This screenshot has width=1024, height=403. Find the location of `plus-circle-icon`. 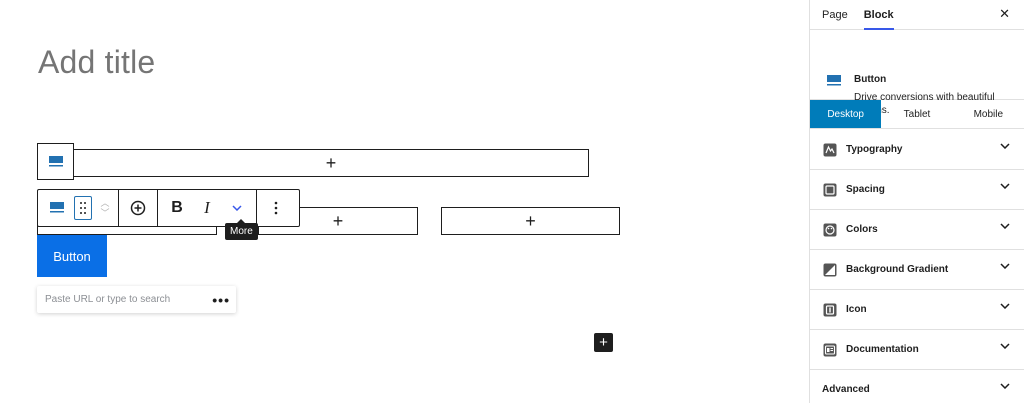

plus-circle-icon is located at coordinates (138, 208).